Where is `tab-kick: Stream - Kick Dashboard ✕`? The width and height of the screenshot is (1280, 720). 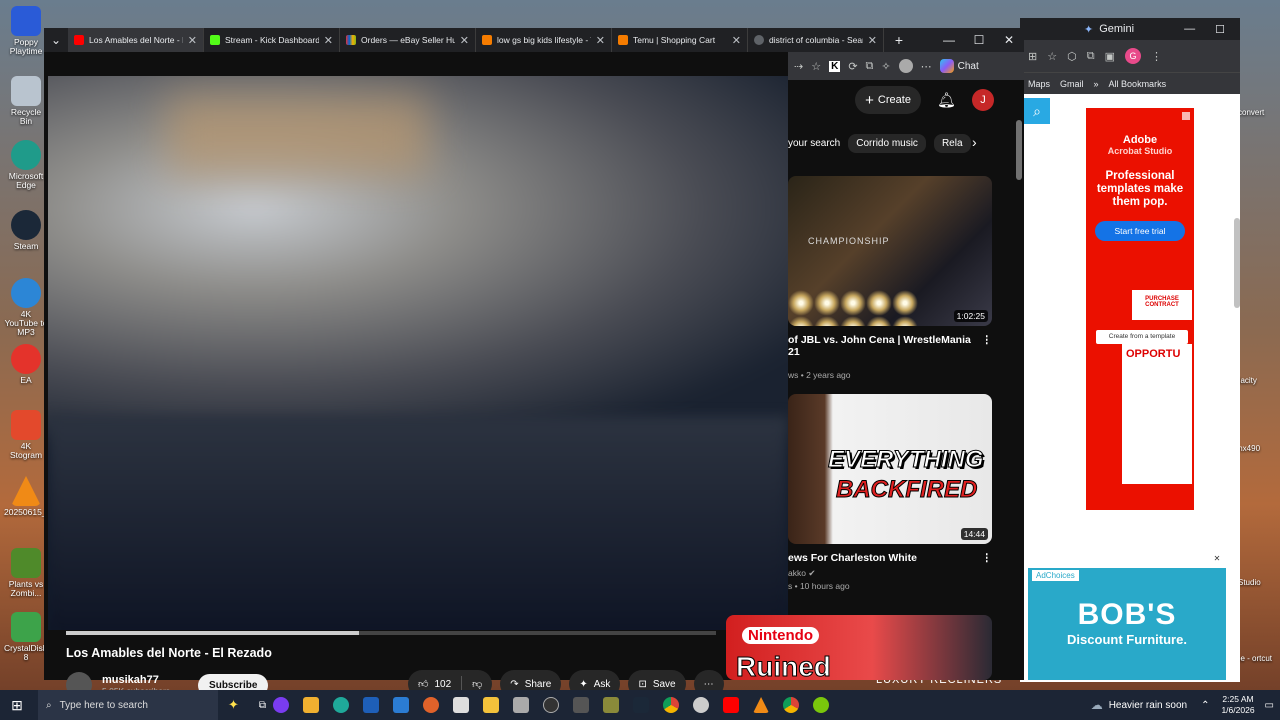 tab-kick: Stream - Kick Dashboard ✕ is located at coordinates (272, 40).